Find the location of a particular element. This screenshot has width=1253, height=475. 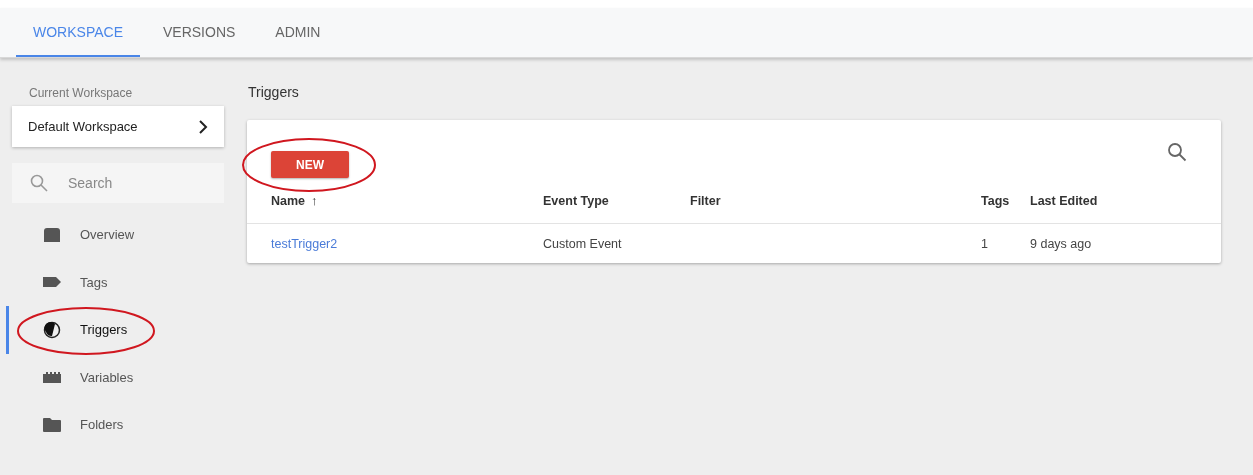

chevron-icon is located at coordinates (203, 126).